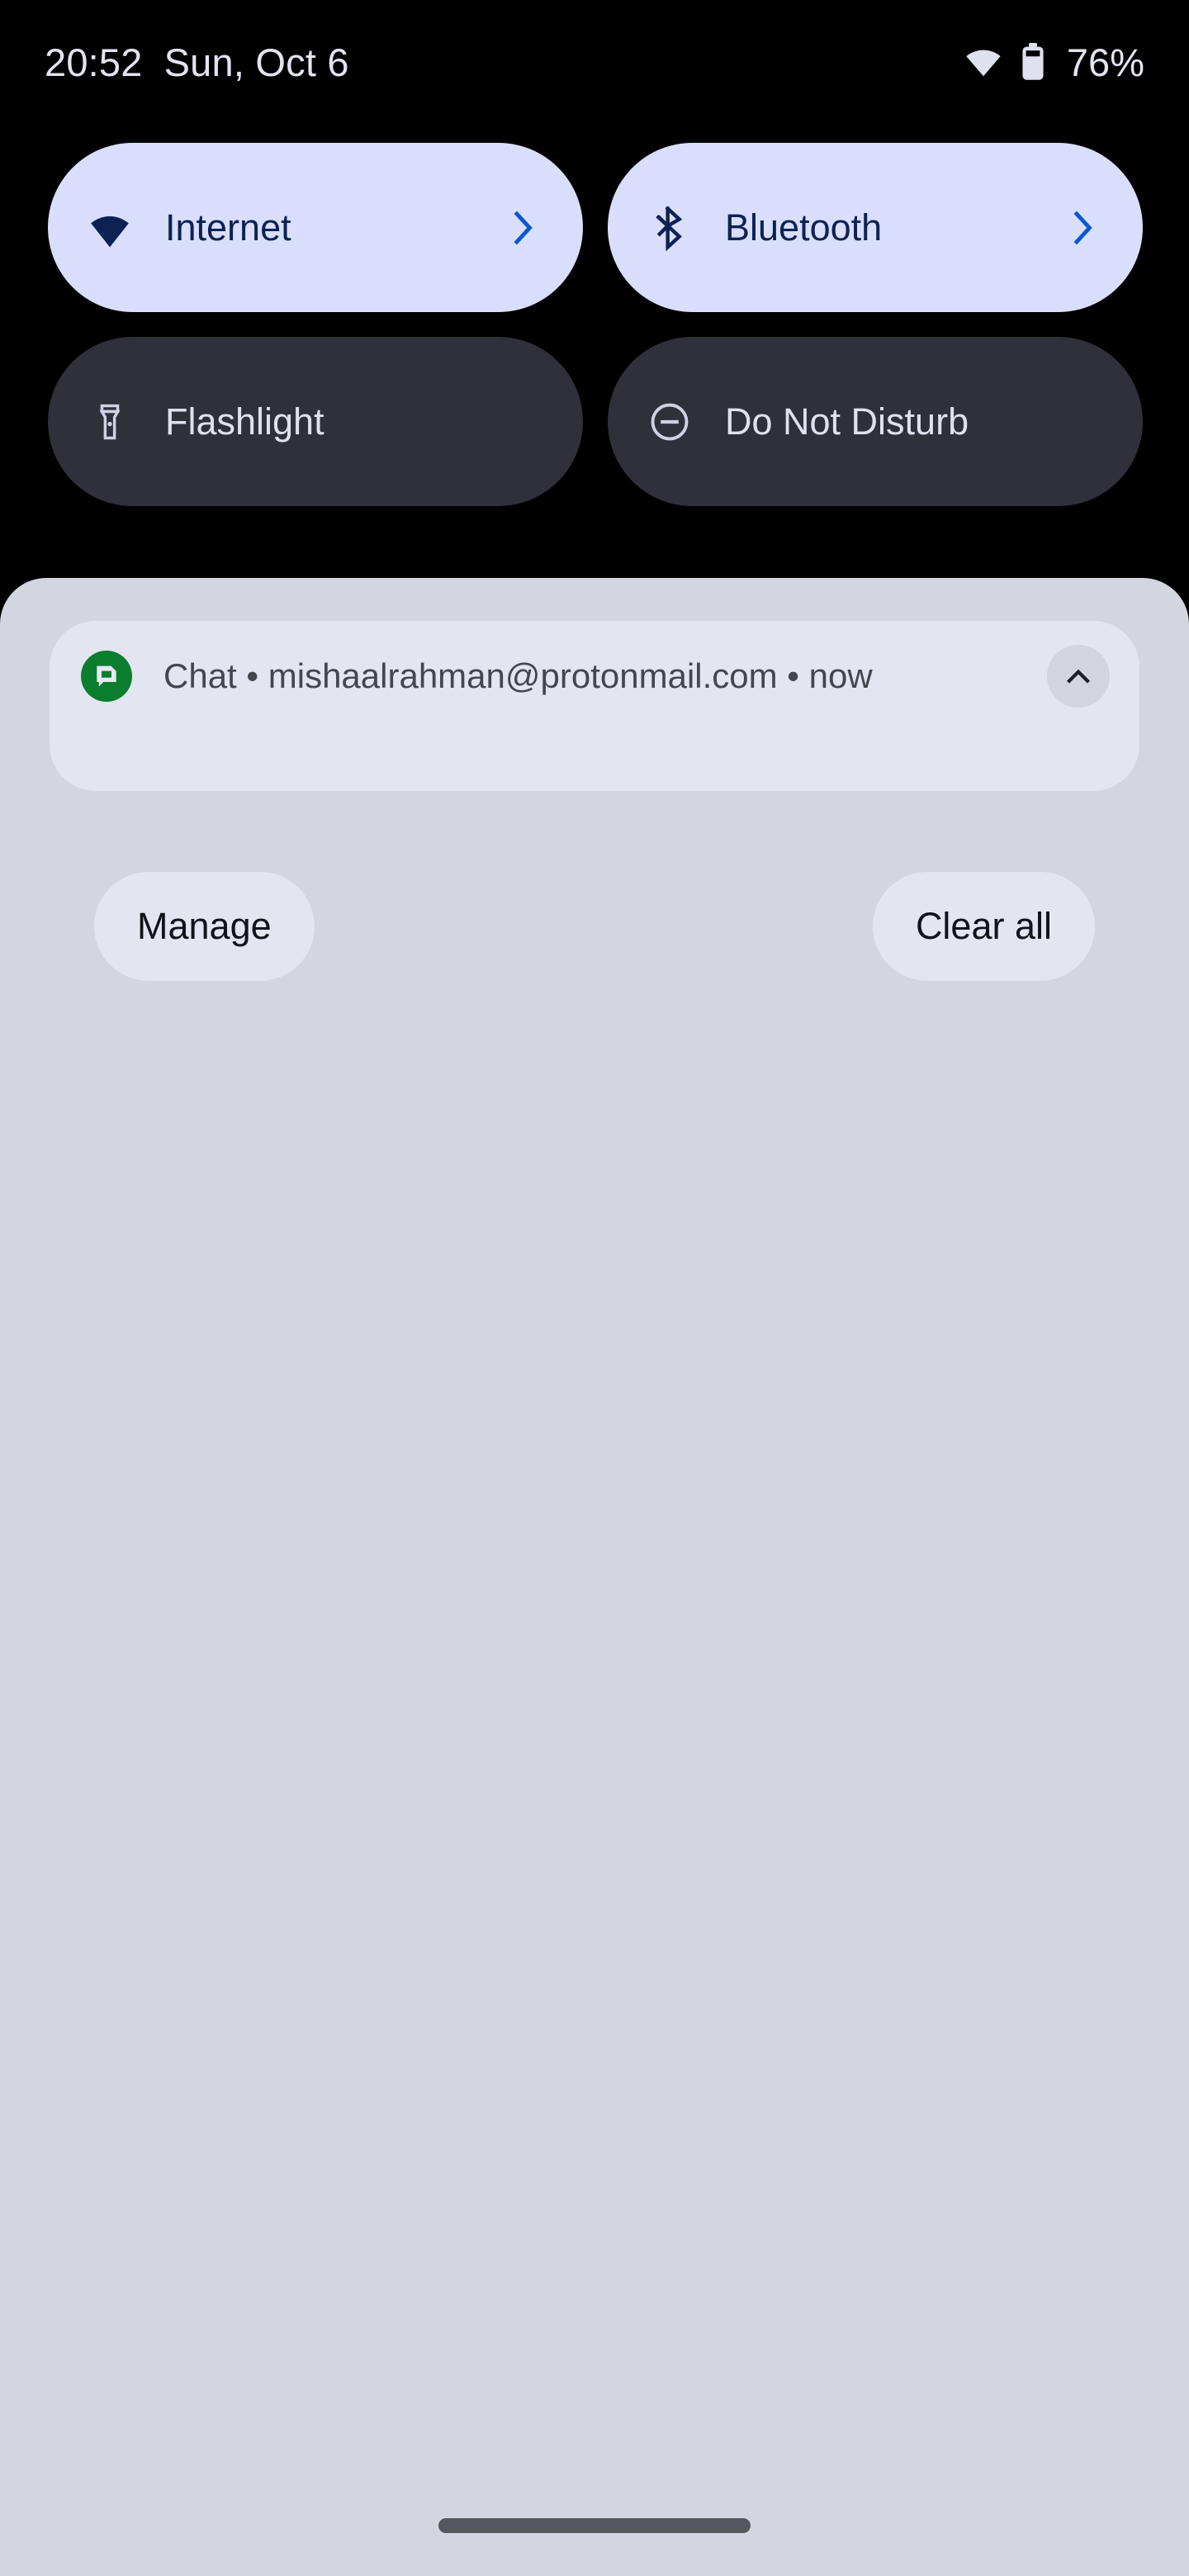  Describe the element at coordinates (315, 227) in the screenshot. I see `qs-tile-internet: Internet` at that location.